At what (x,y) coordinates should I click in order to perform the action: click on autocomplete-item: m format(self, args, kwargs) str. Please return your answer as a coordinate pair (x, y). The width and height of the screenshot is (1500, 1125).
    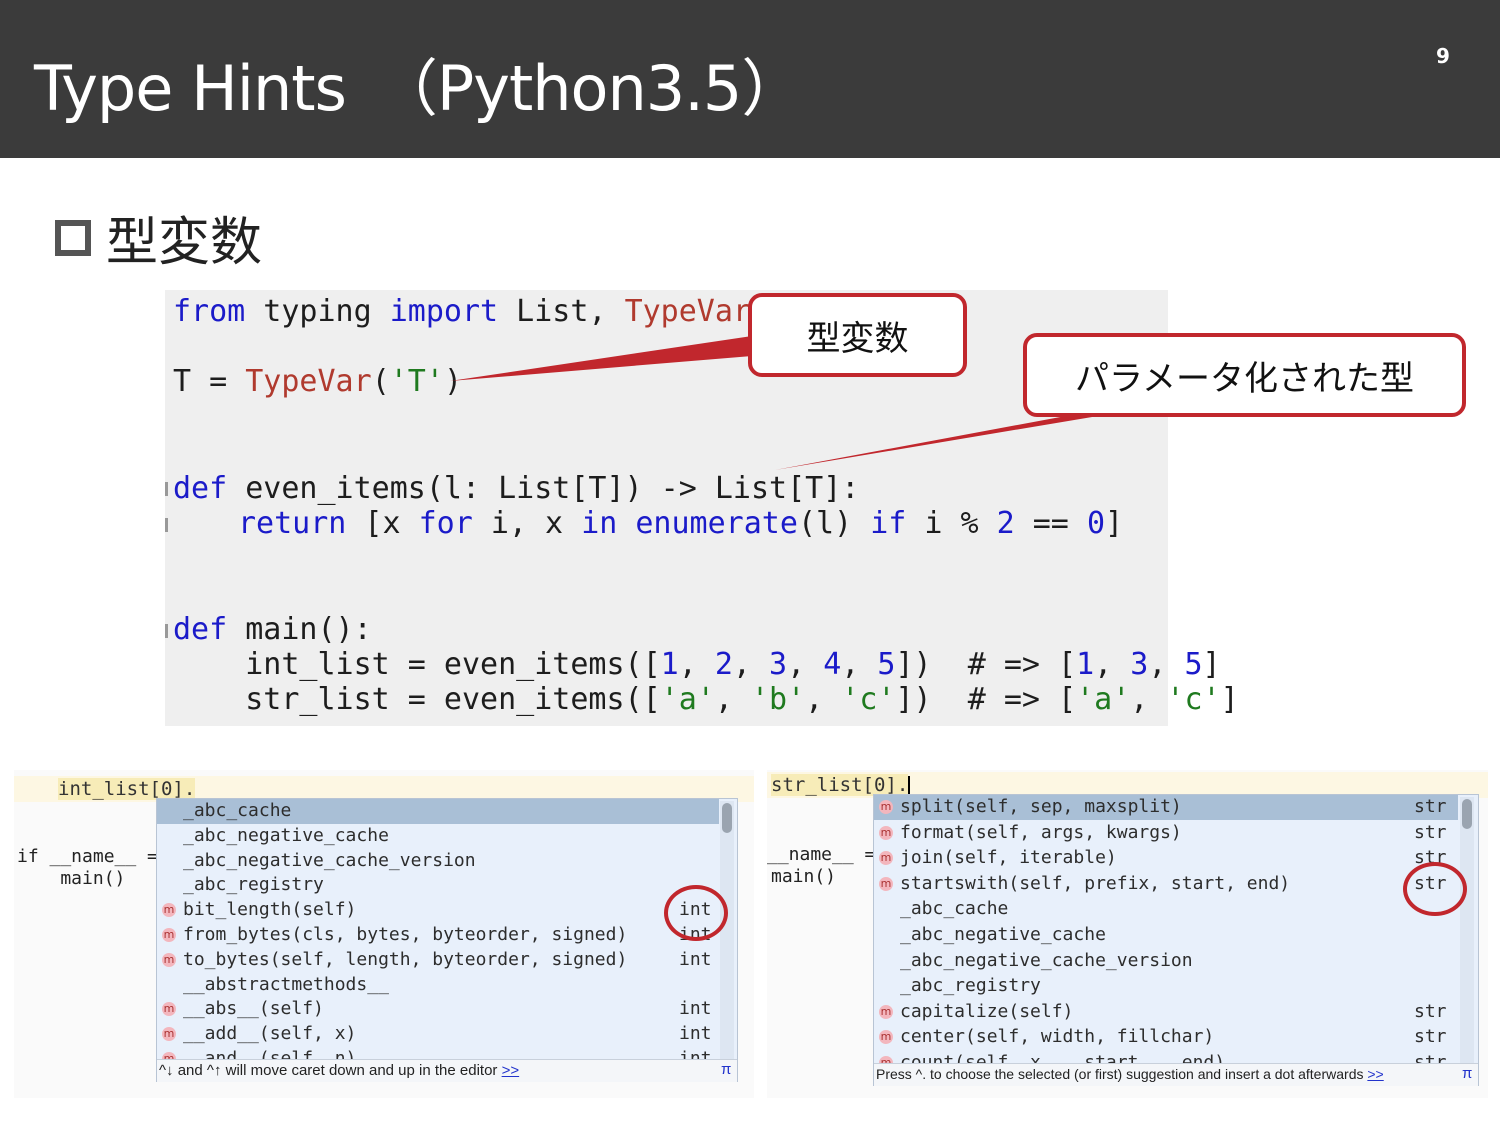
    Looking at the image, I should click on (1166, 833).